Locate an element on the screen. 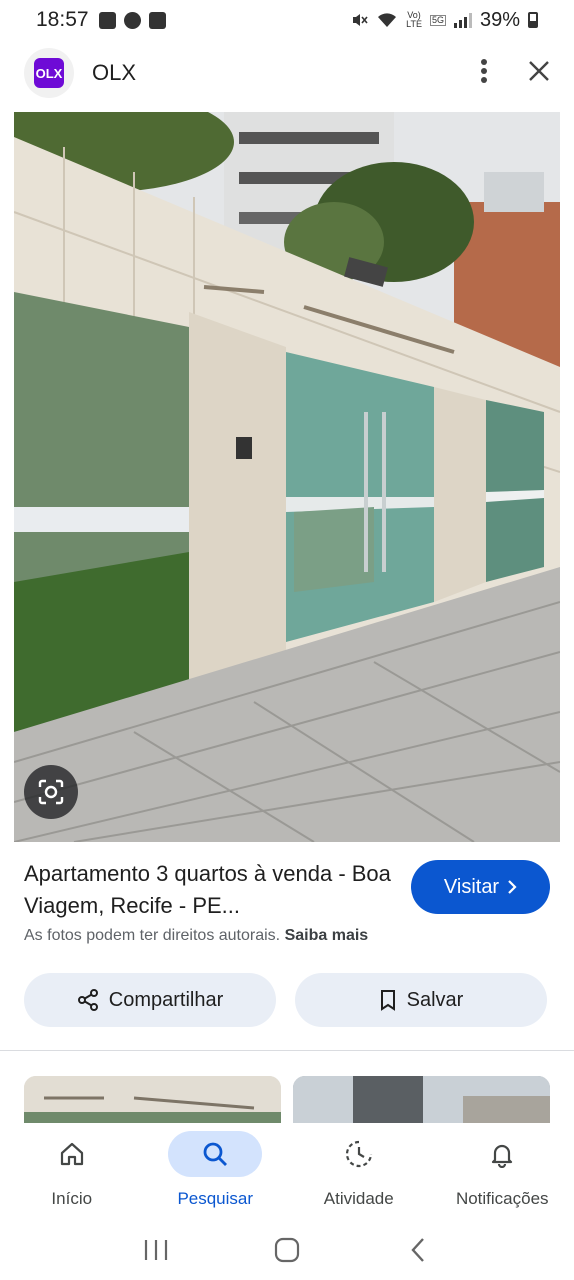 Image resolution: width=574 pixels, height=1280 pixels. mute-icon is located at coordinates (360, 20).